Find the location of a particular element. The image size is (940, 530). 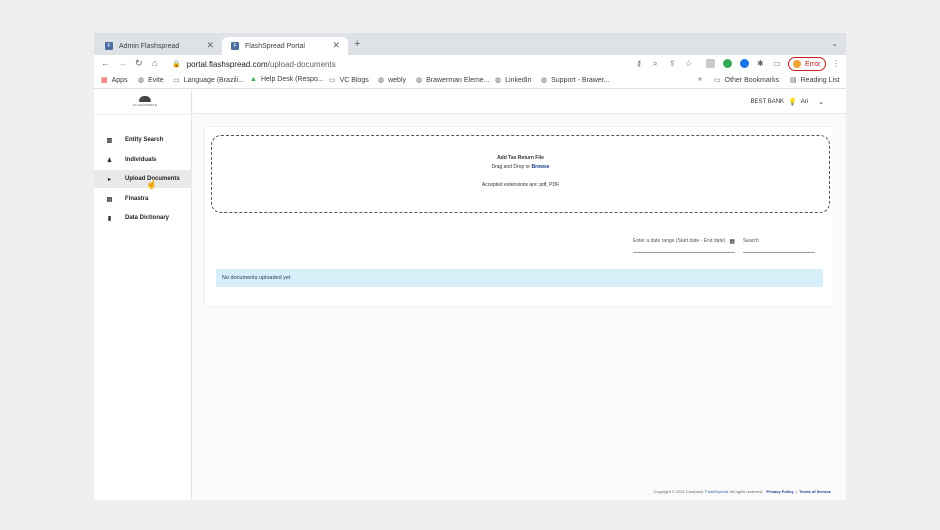

accepted-extensions: Accepted extensions are: pdf, PDF is located at coordinates (520, 185).